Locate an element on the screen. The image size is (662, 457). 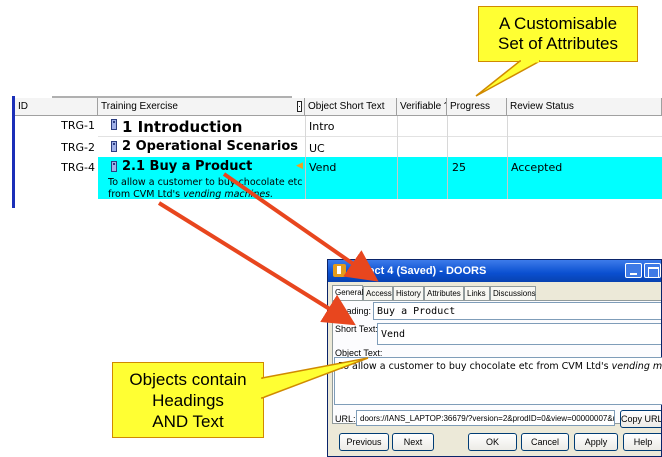
text-arrow is located at coordinates (256, 263).